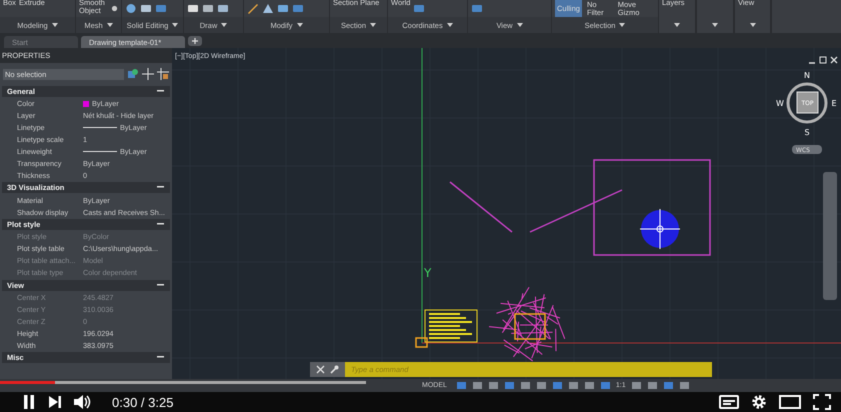 Image resolution: width=841 pixels, height=412 pixels. I want to click on compass-letter: W, so click(780, 103).